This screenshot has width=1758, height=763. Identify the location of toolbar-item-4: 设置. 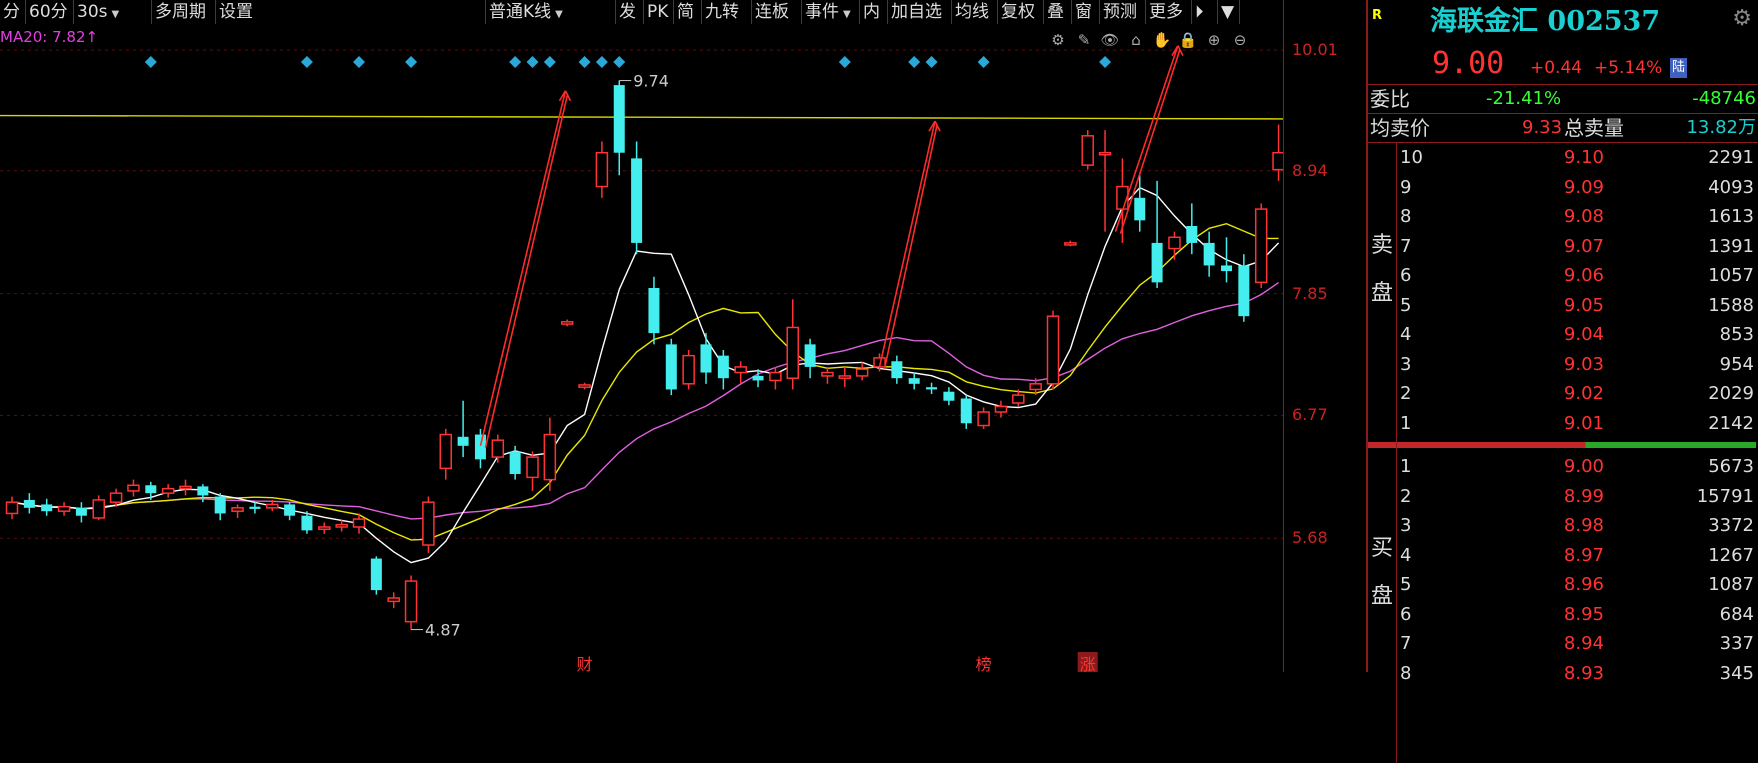
(351, 12).